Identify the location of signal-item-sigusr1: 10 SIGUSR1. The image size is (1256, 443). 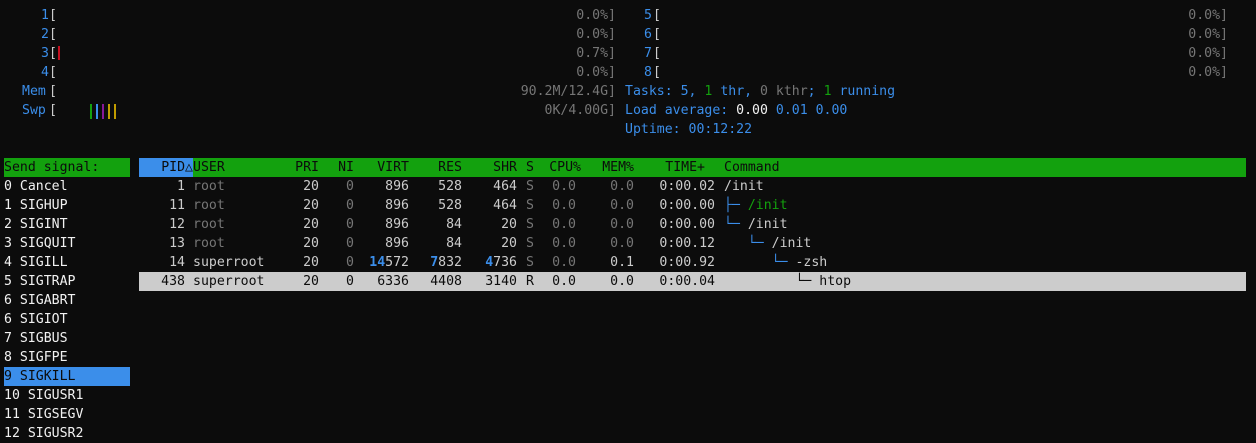
(67, 395).